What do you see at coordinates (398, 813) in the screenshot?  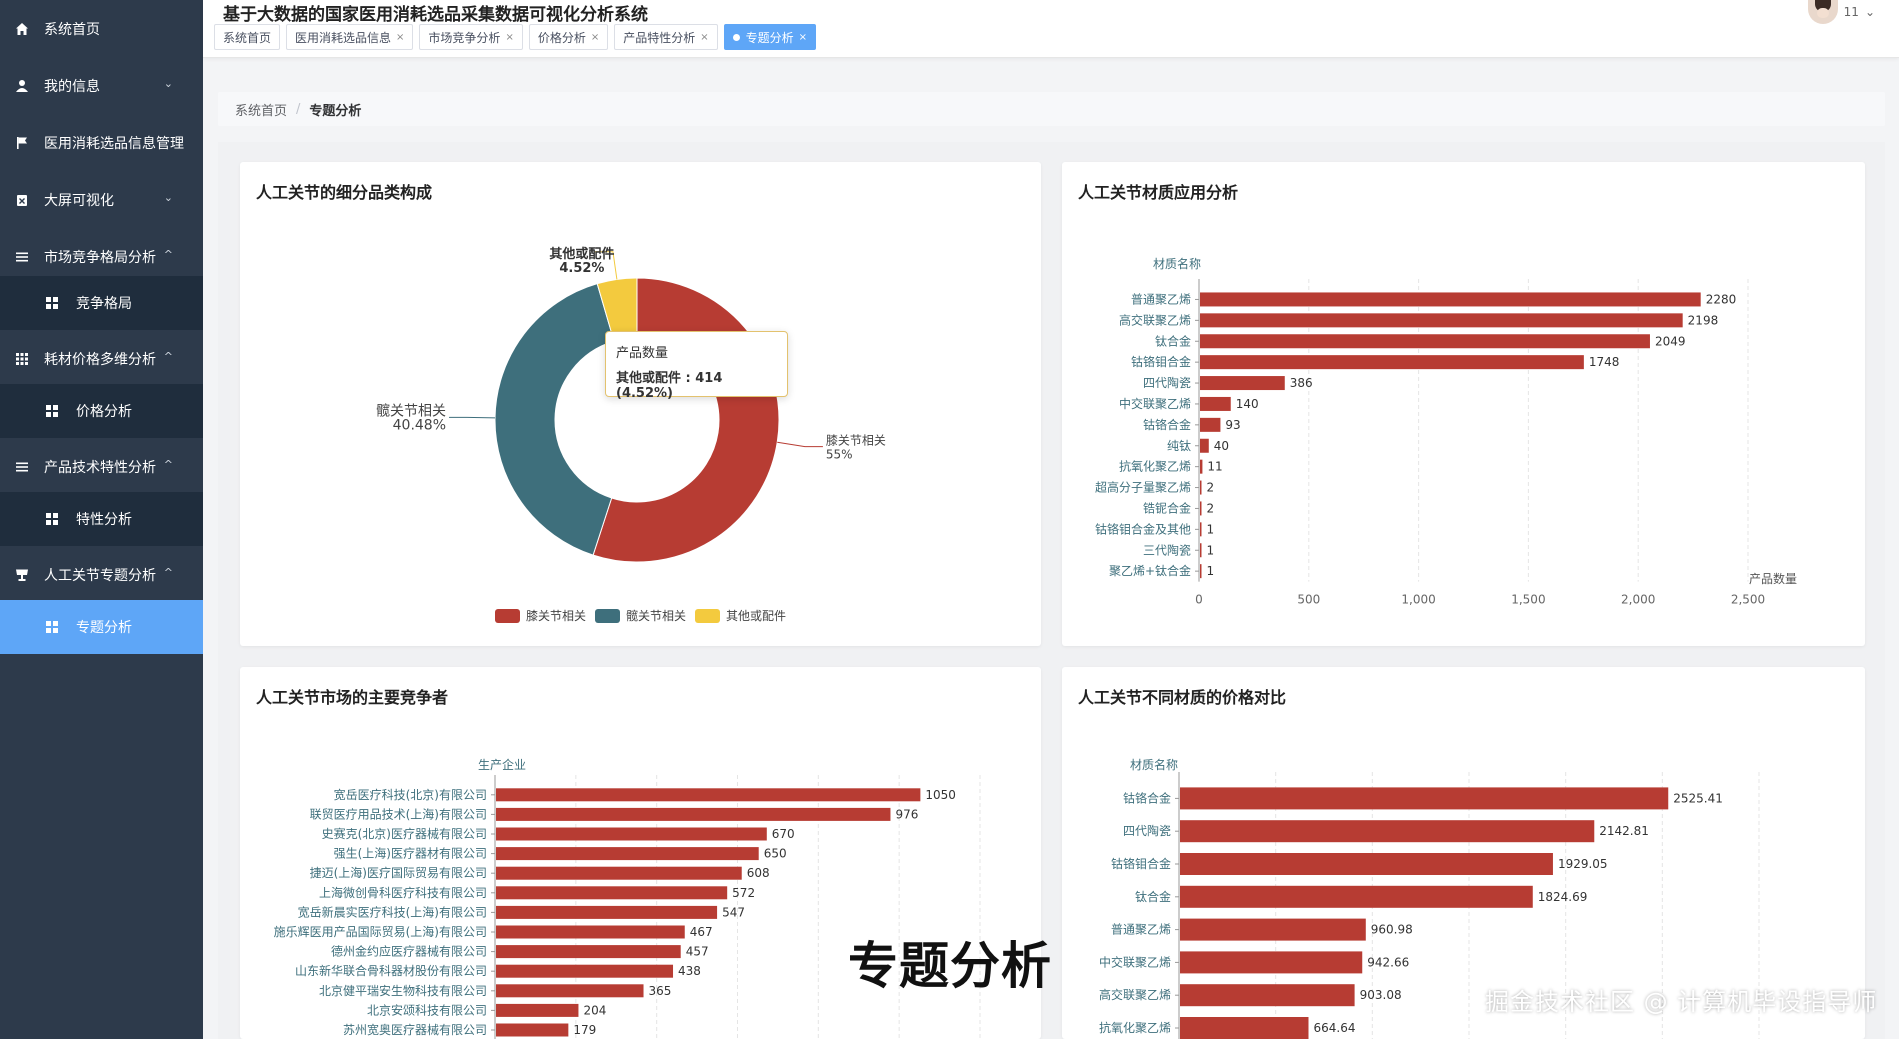 I see `y-tick-label: 联贸医疗用品技术(上海)有限公司` at bounding box center [398, 813].